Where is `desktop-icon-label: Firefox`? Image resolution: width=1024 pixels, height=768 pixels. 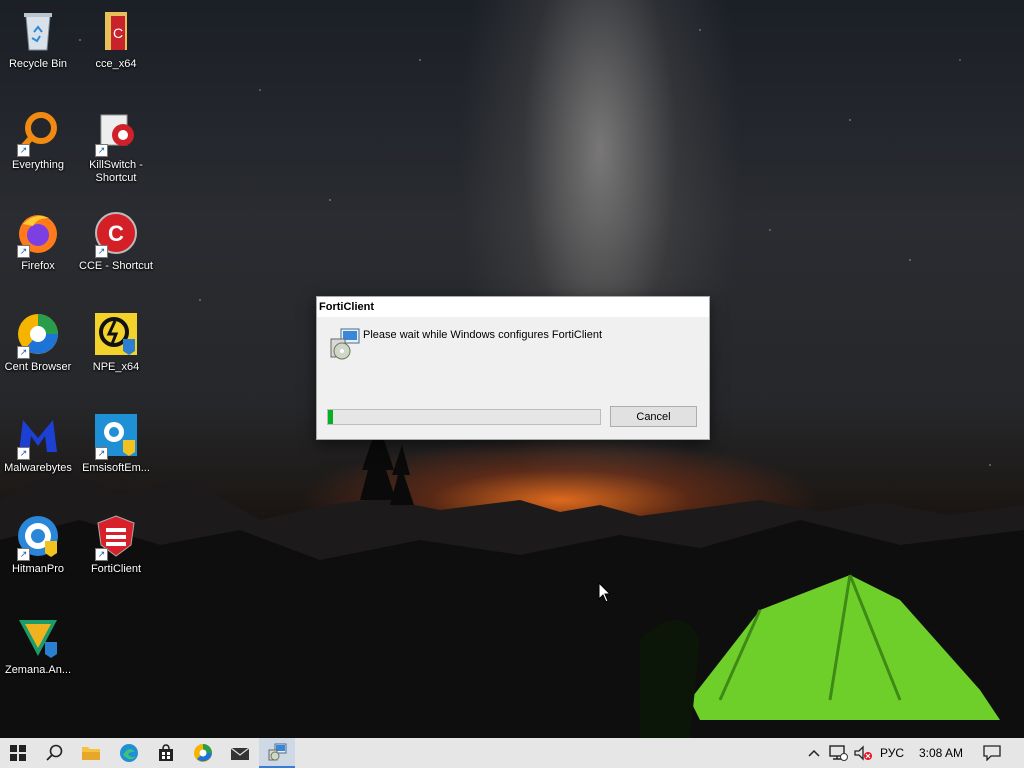 desktop-icon-label: Firefox is located at coordinates (38, 266).